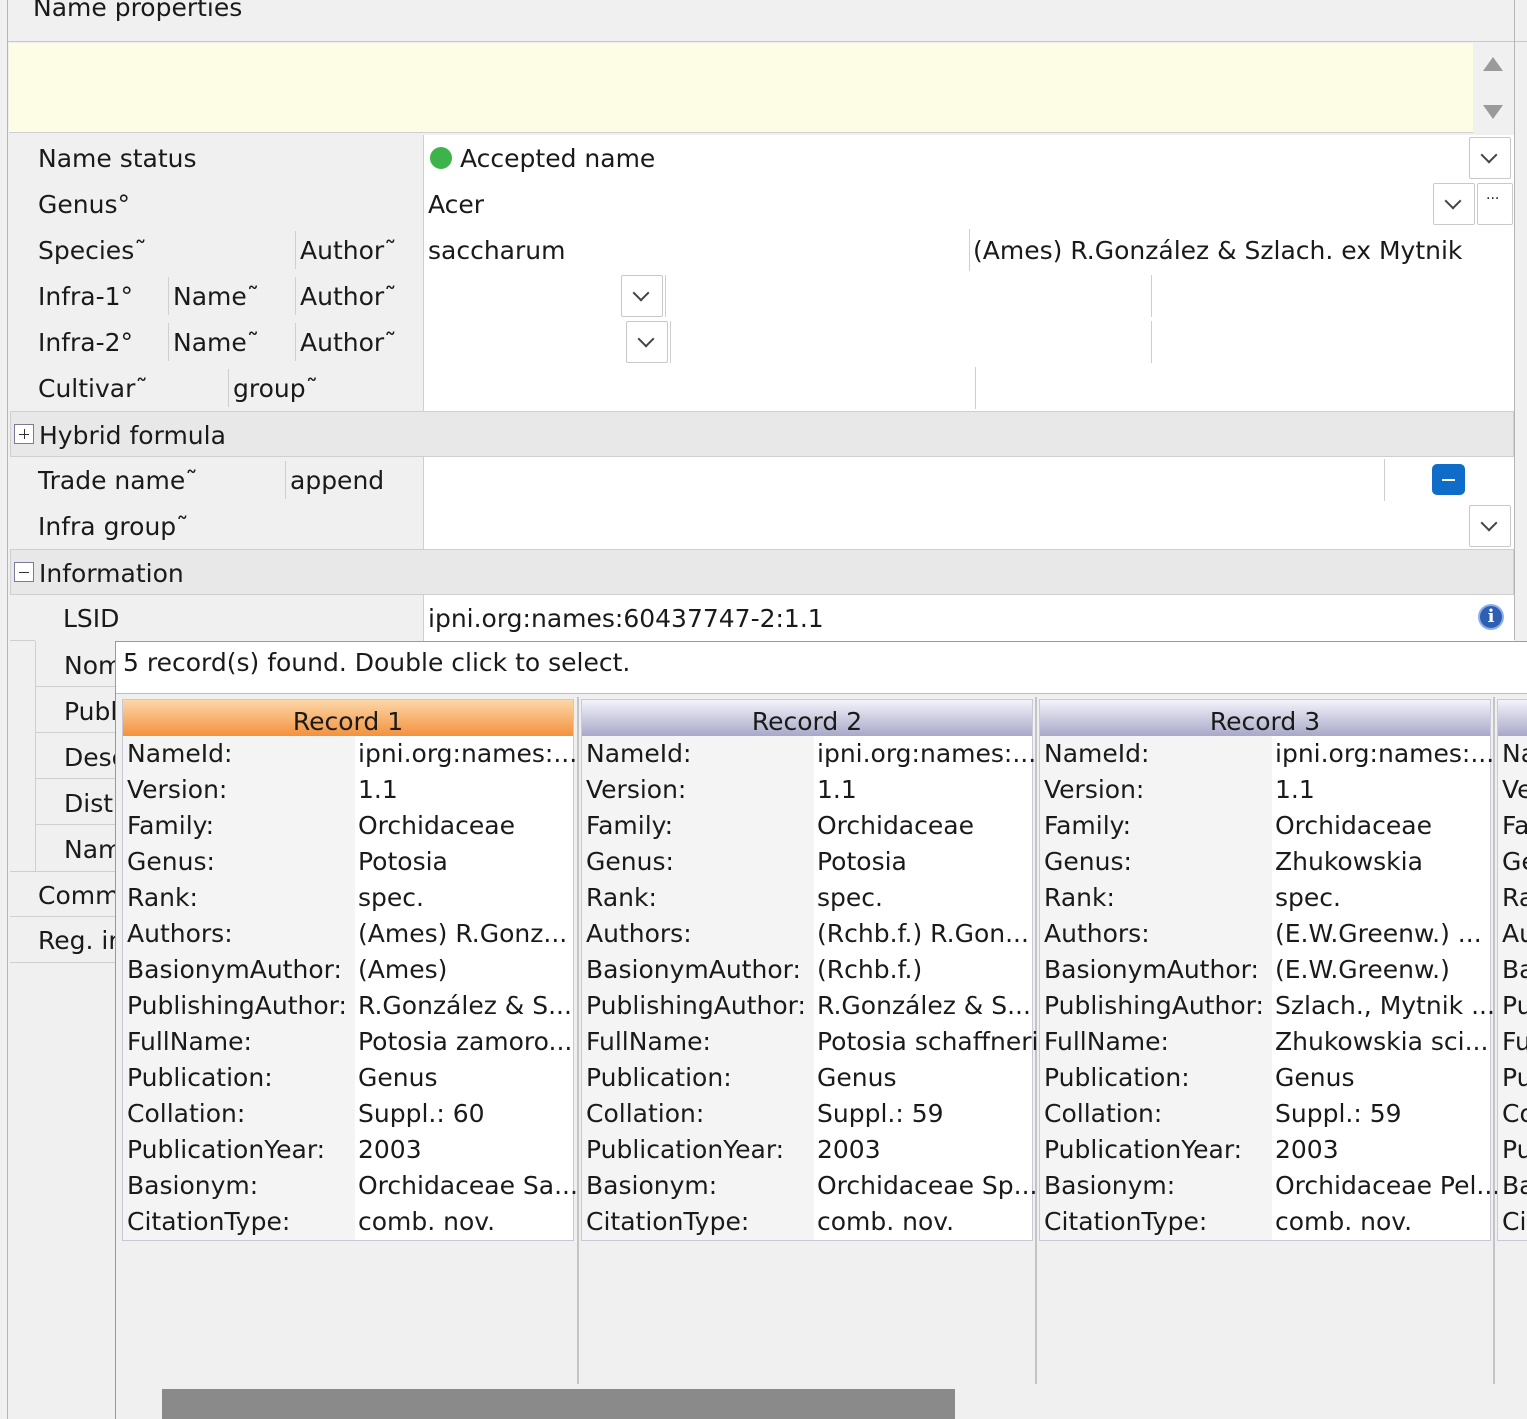 Image resolution: width=1527 pixels, height=1419 pixels. Describe the element at coordinates (1493, 199) in the screenshot. I see `ellipsis-icon: ···` at that location.